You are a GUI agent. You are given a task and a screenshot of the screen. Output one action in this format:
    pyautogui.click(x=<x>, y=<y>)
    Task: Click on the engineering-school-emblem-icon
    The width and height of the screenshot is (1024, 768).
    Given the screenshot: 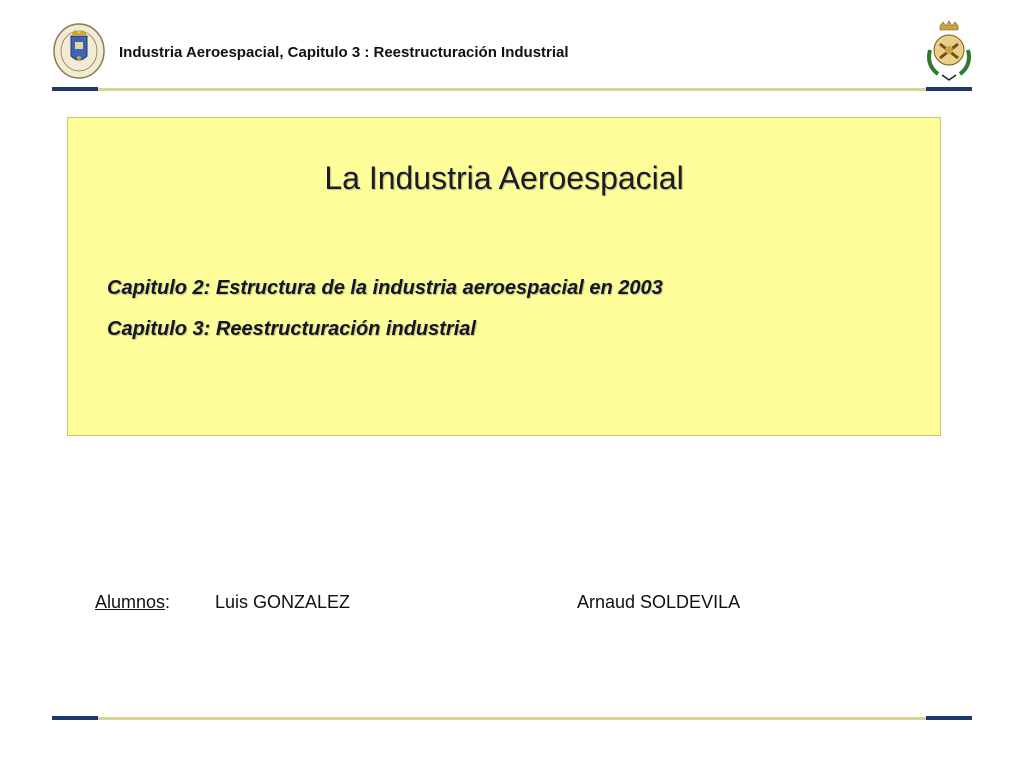 What is the action you would take?
    pyautogui.click(x=949, y=51)
    